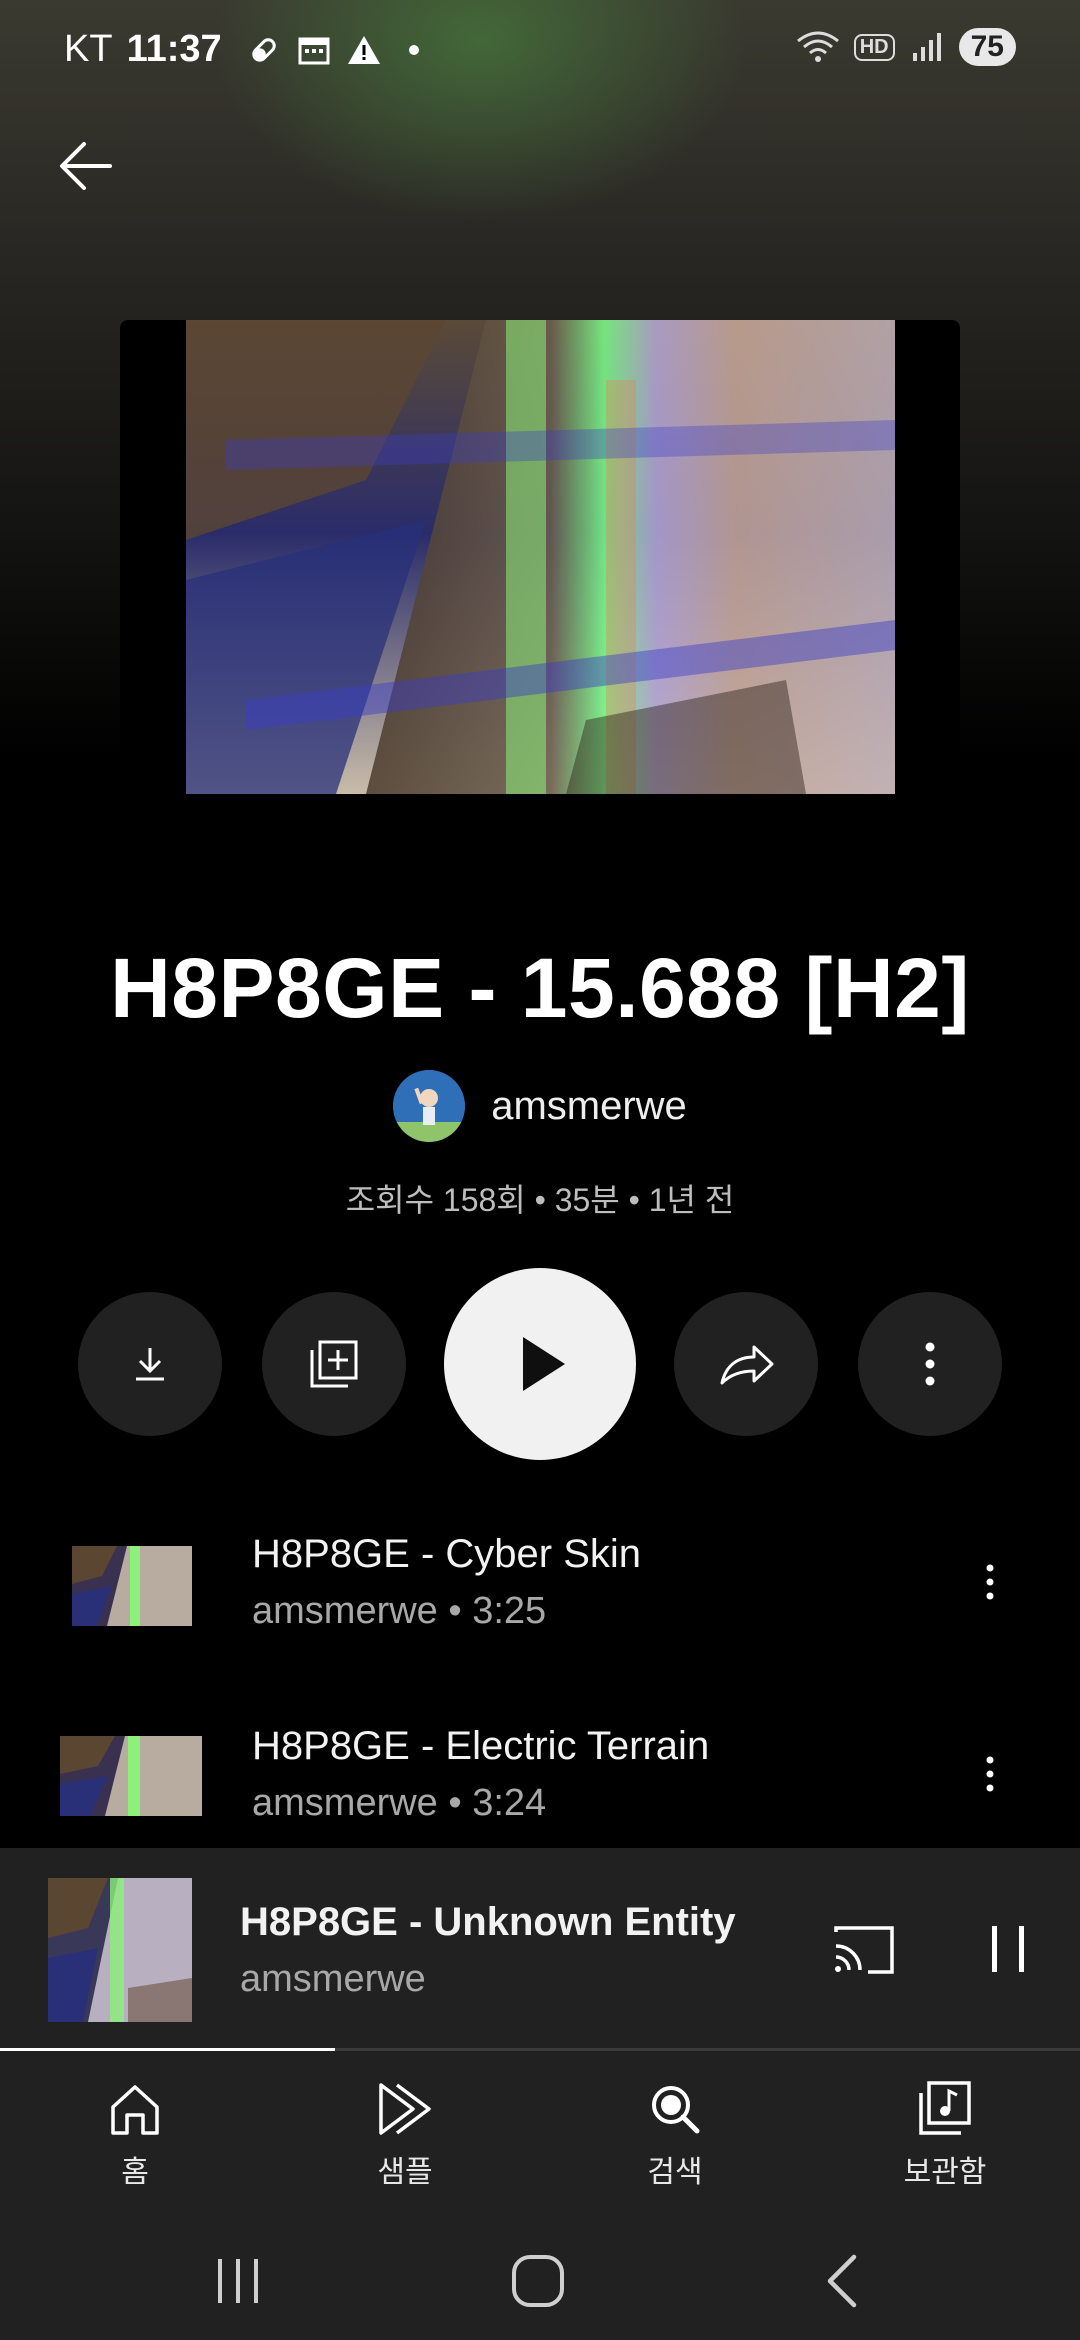  What do you see at coordinates (333, 1979) in the screenshot?
I see `mini-player-artist: amsmerwe` at bounding box center [333, 1979].